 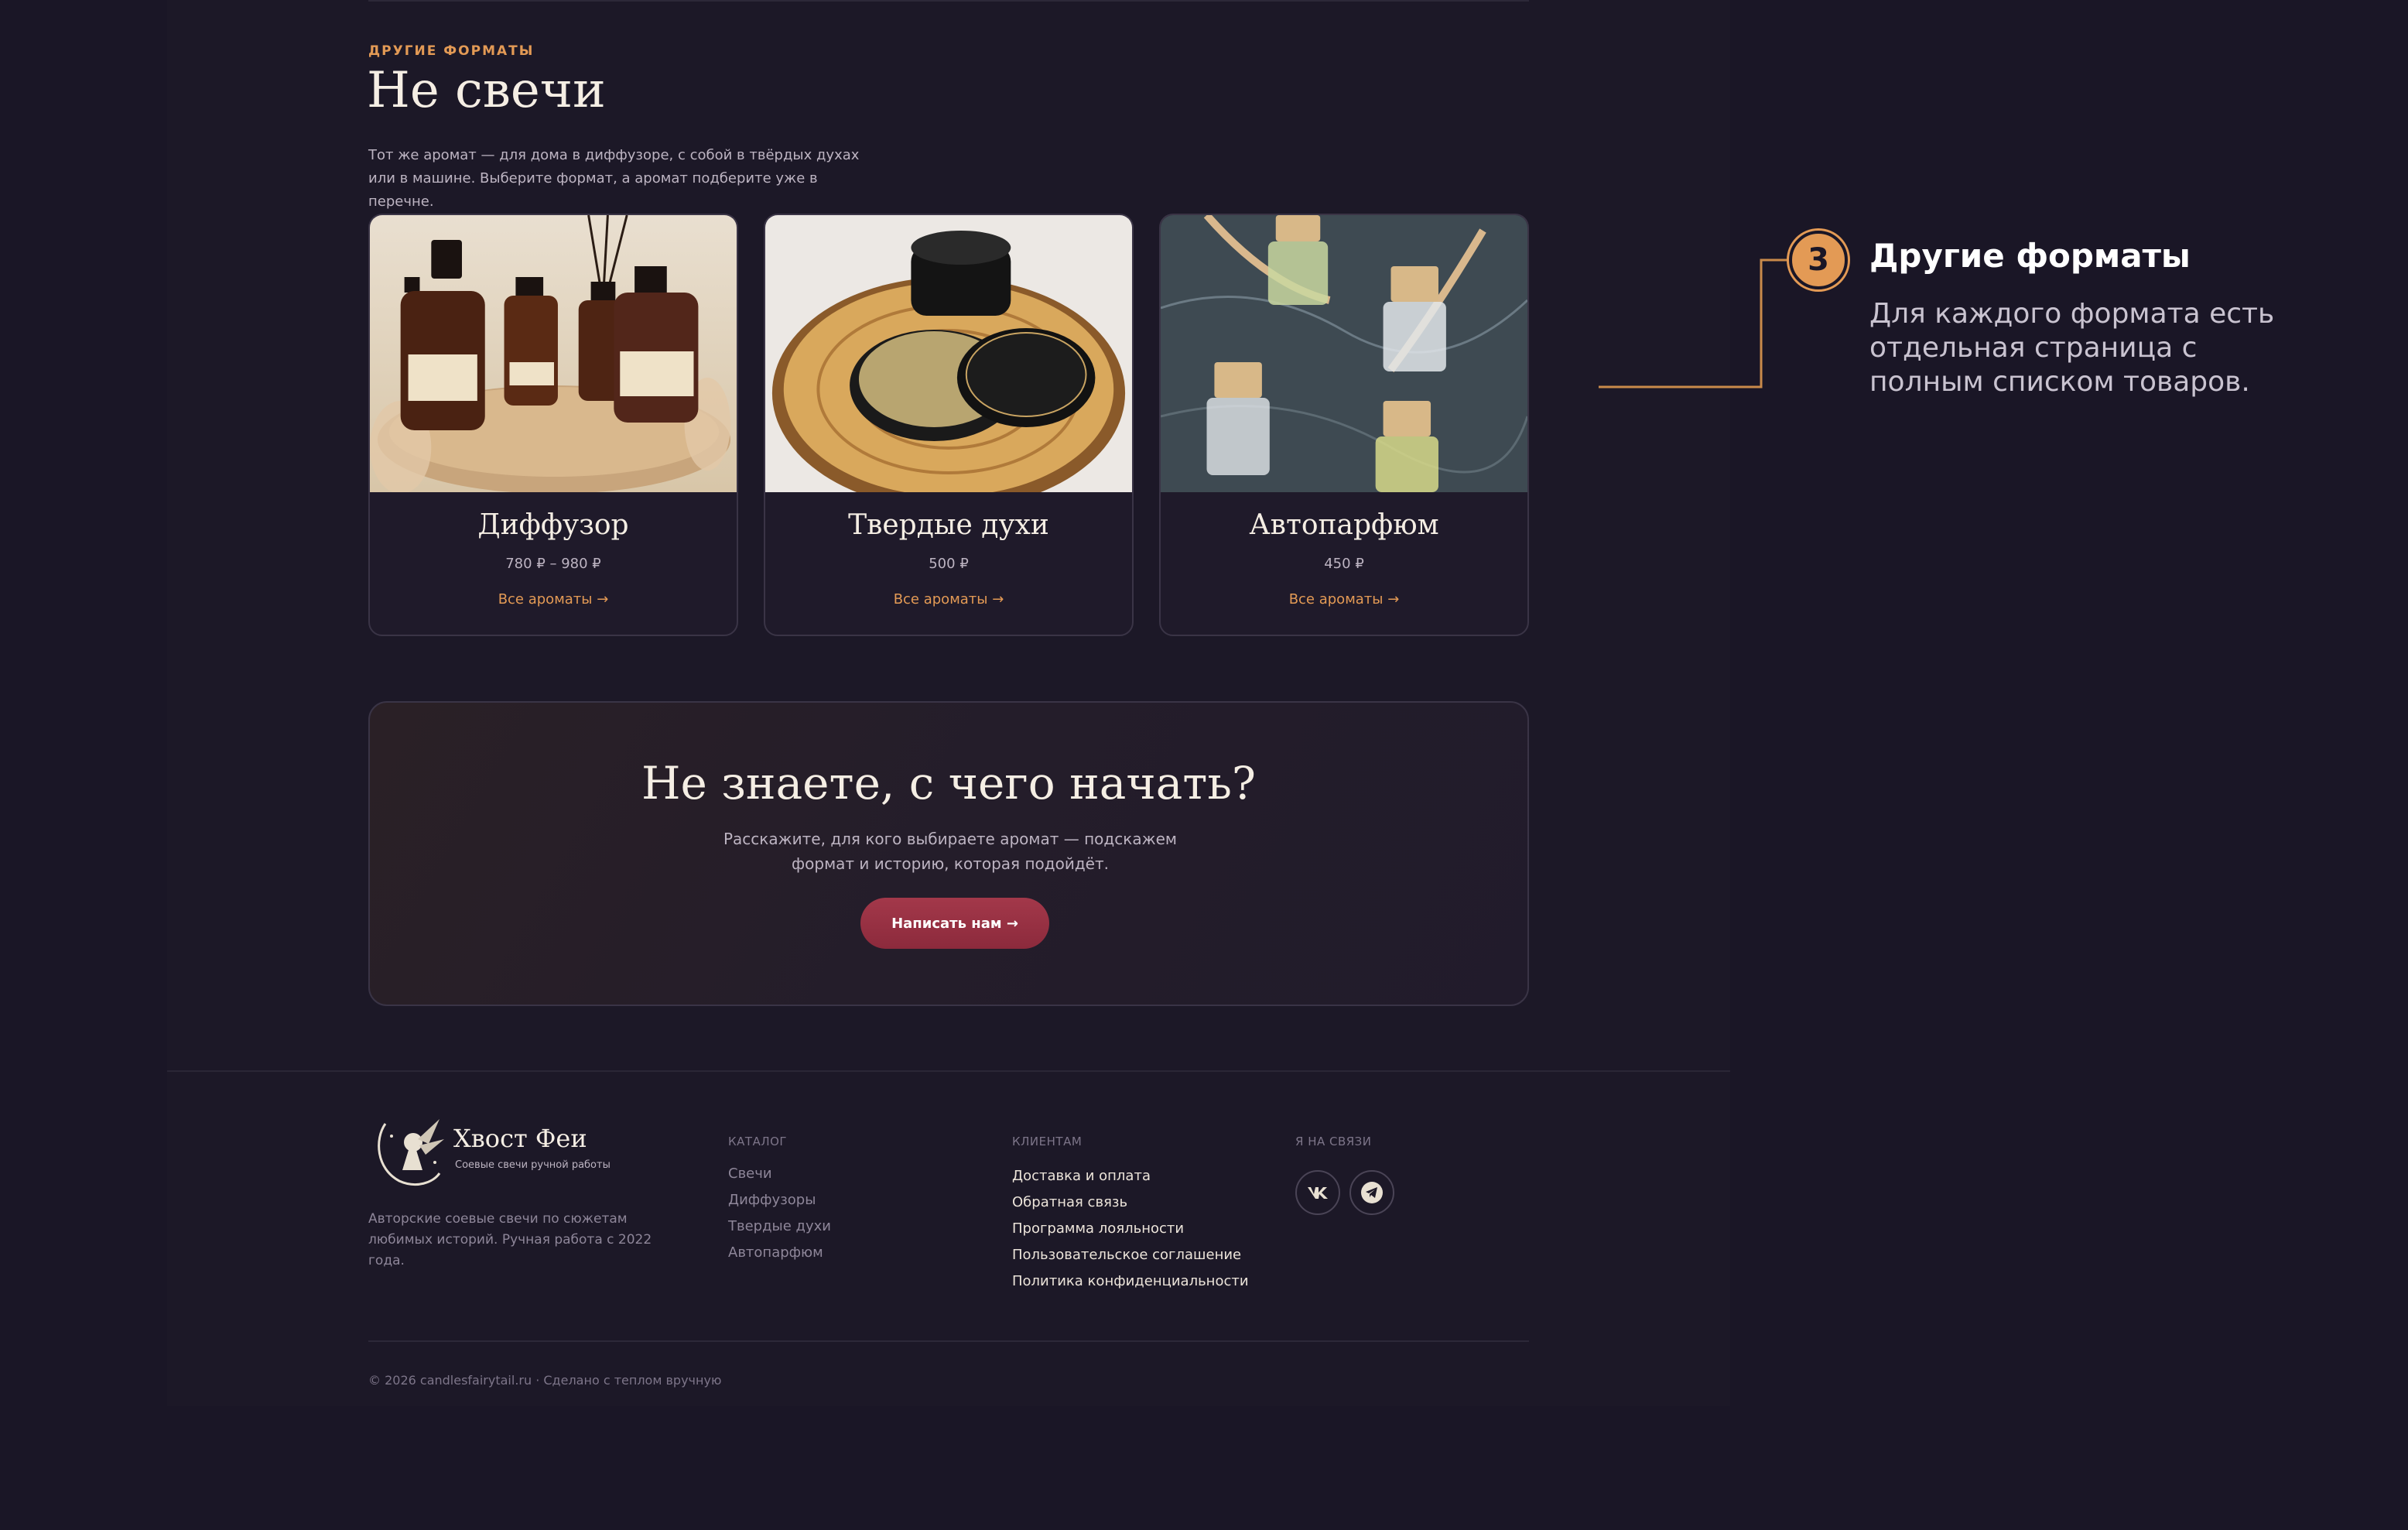 What do you see at coordinates (949, 783) in the screenshot?
I see `cta-title: Не знаете, с чего начать?` at bounding box center [949, 783].